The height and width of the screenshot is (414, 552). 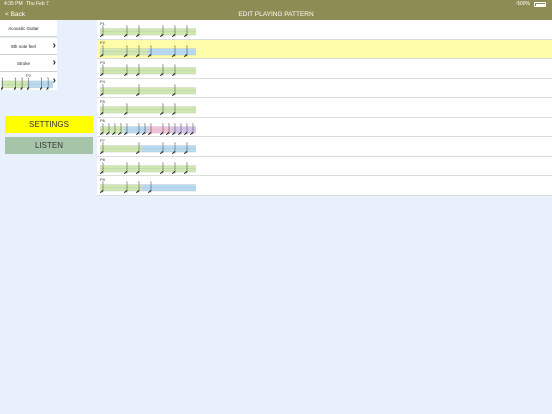 I want to click on status-date: Thu Feb 7, so click(x=37, y=4).